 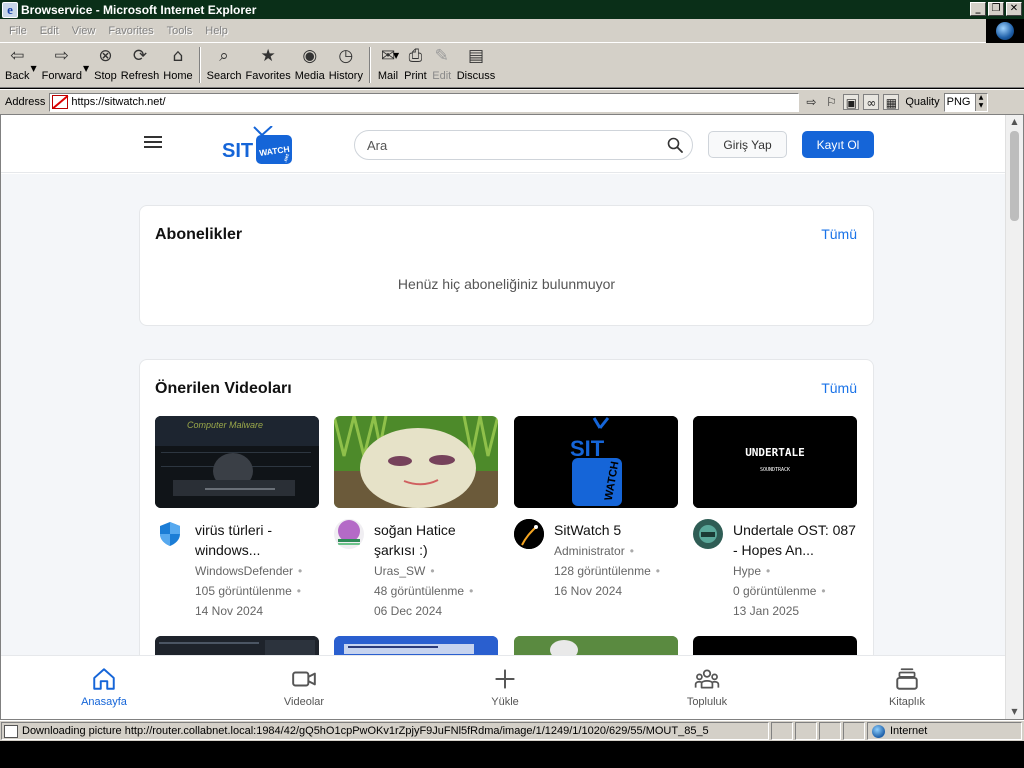 I want to click on menu-tools: Tools, so click(x=179, y=31).